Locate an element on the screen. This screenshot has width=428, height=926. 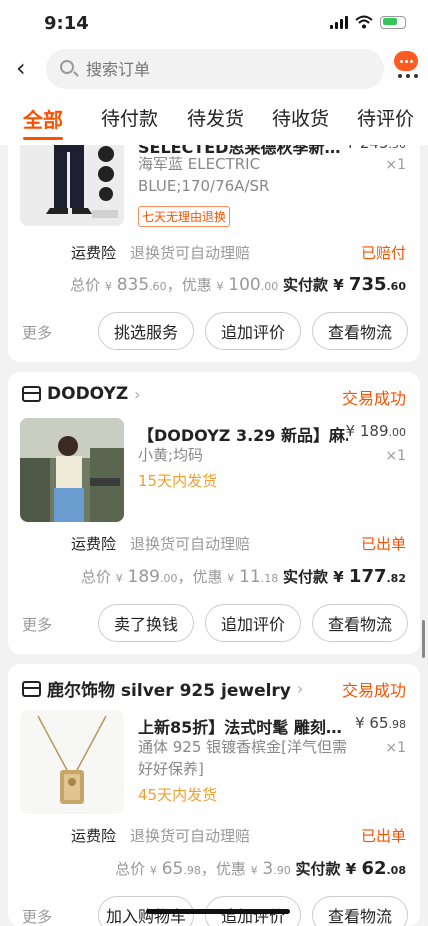
messages-more-button is located at coordinates (408, 63).